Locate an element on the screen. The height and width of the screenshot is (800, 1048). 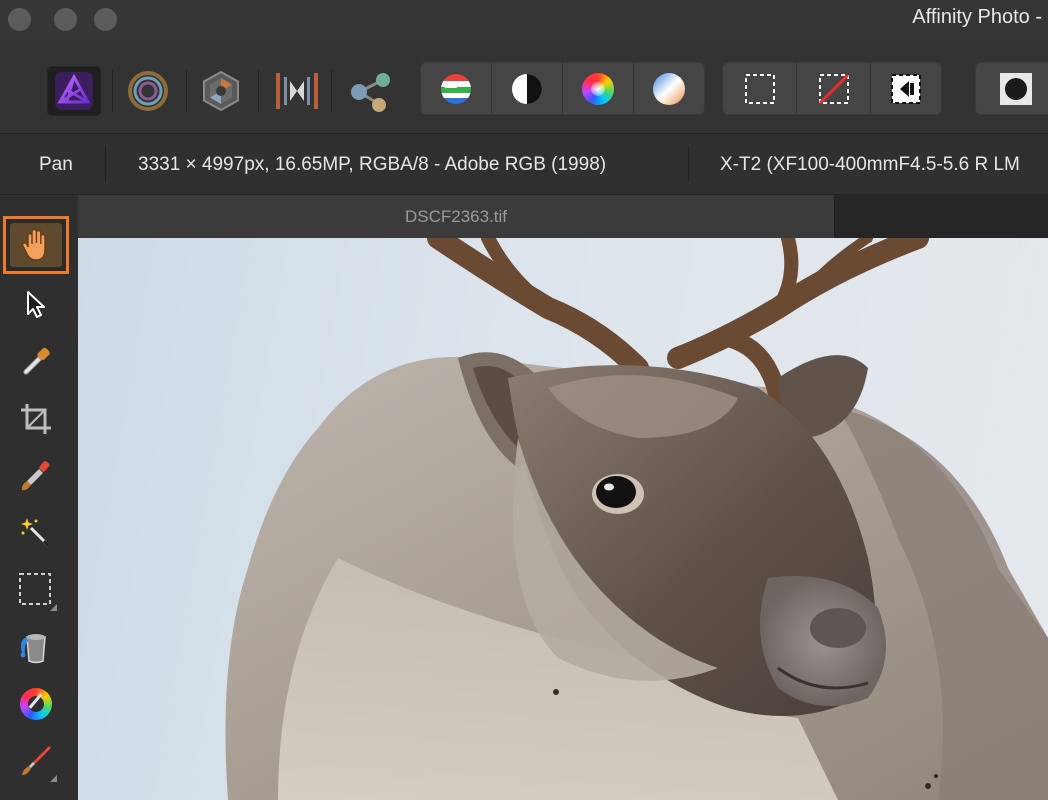
auto-levels-button is located at coordinates (456, 88).